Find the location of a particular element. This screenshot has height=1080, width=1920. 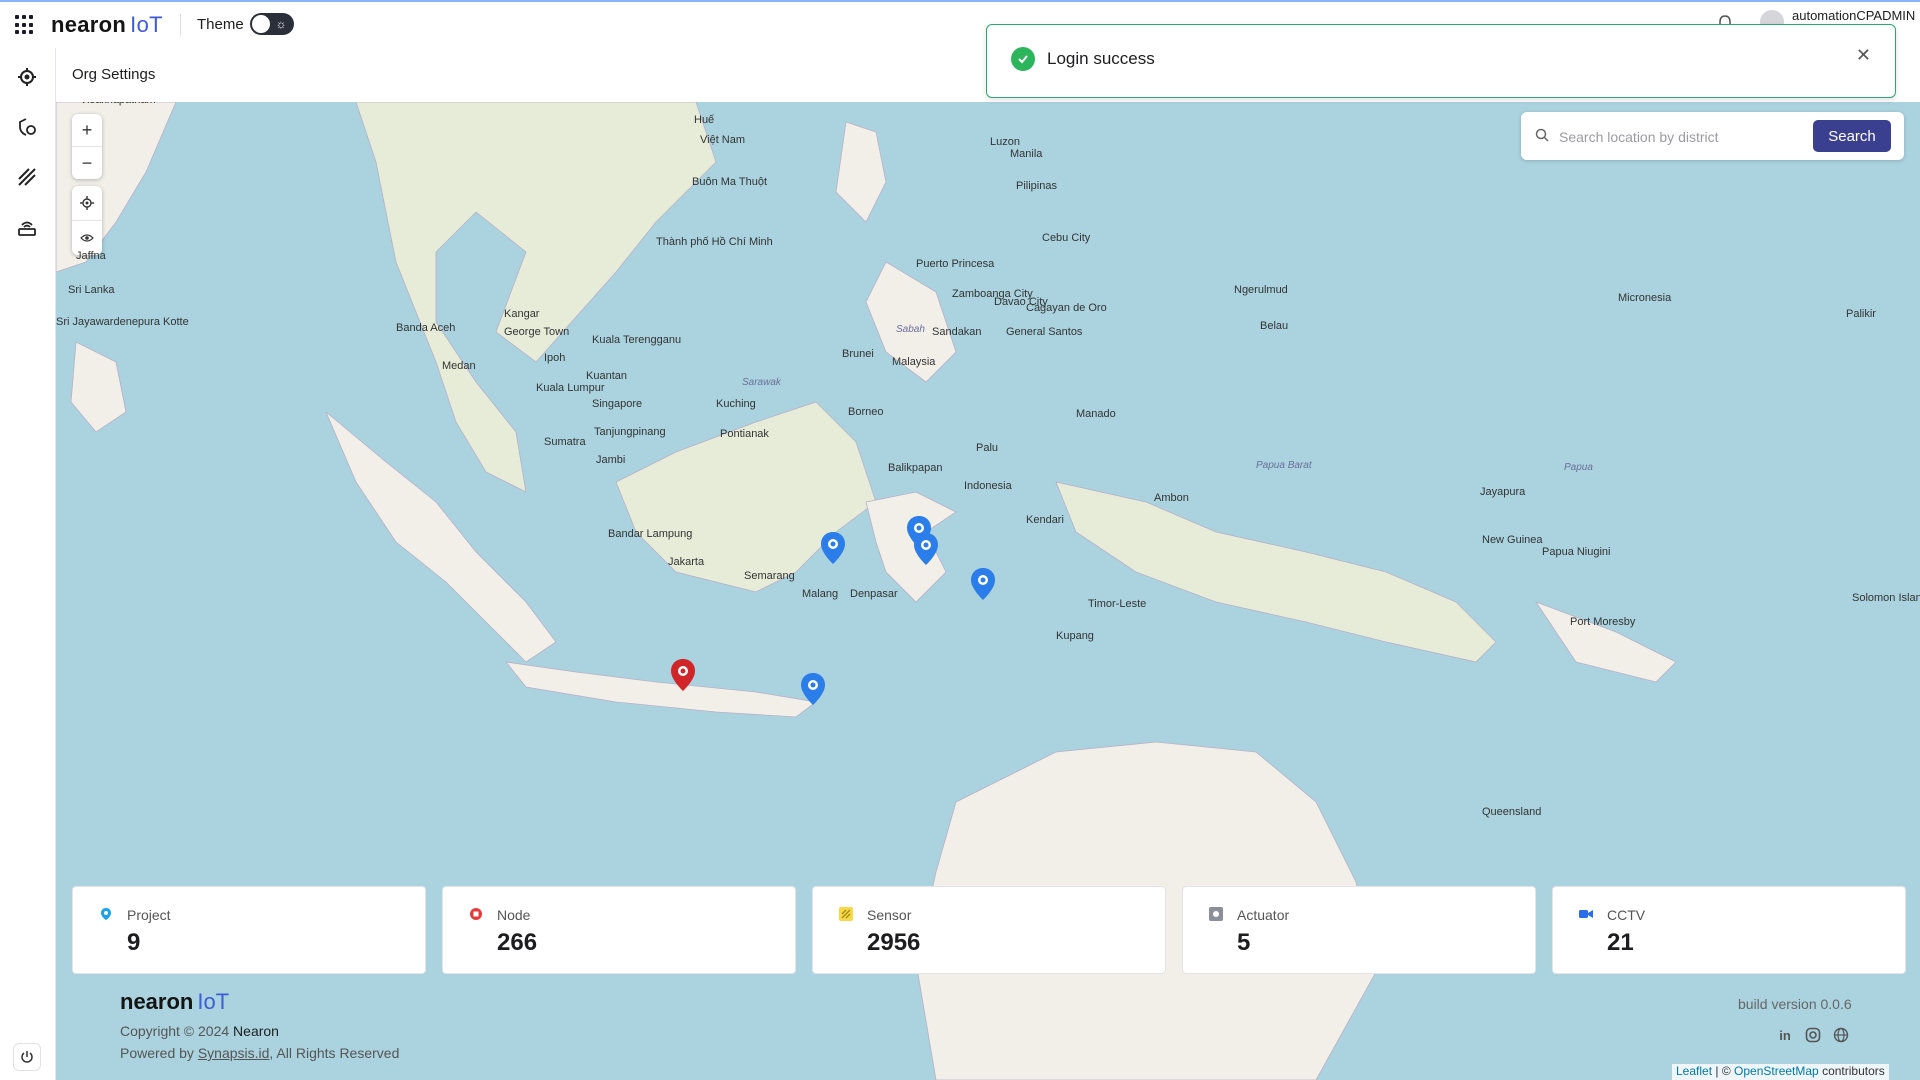

zoom-controls: + − is located at coordinates (87, 146).